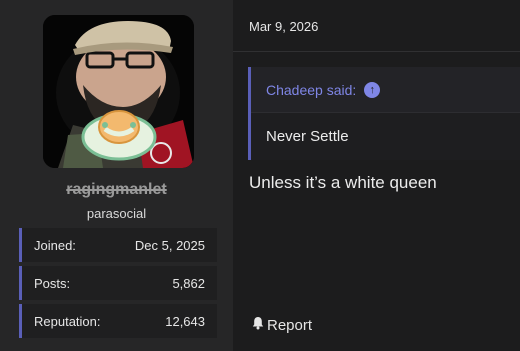  What do you see at coordinates (116, 213) in the screenshot?
I see `user-title: parasocial` at bounding box center [116, 213].